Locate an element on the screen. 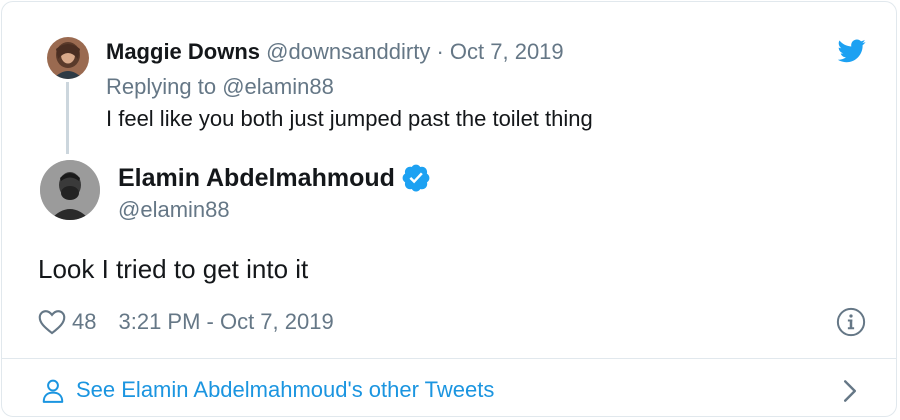  replying-to-line: Replying to @elamin88 is located at coordinates (220, 87).